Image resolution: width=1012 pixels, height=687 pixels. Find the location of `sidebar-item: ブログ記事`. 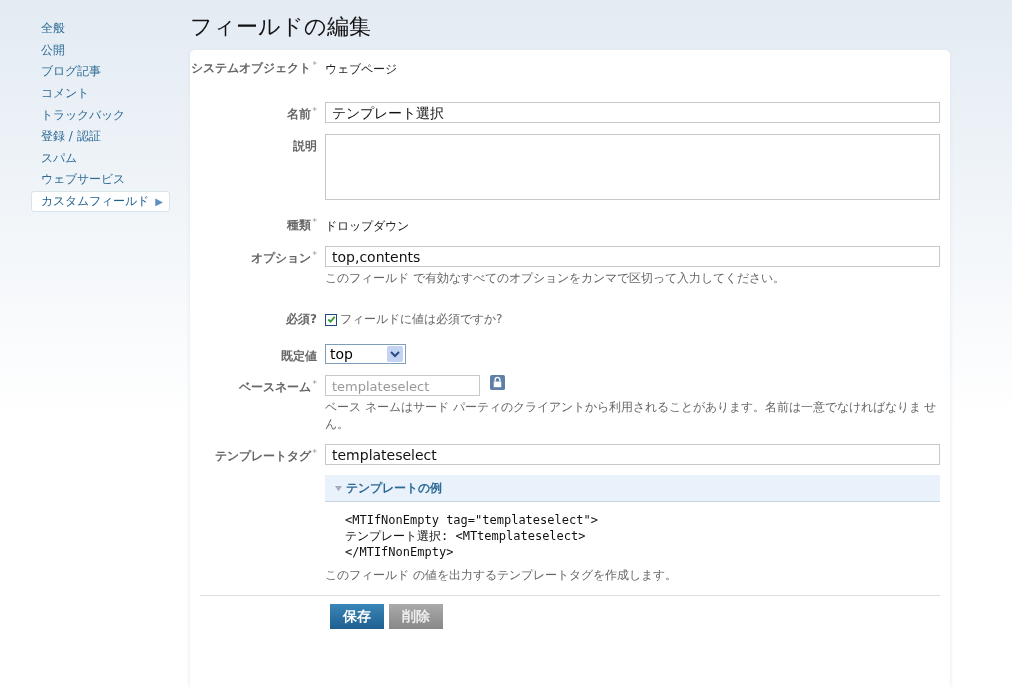

sidebar-item: ブログ記事 is located at coordinates (100, 72).